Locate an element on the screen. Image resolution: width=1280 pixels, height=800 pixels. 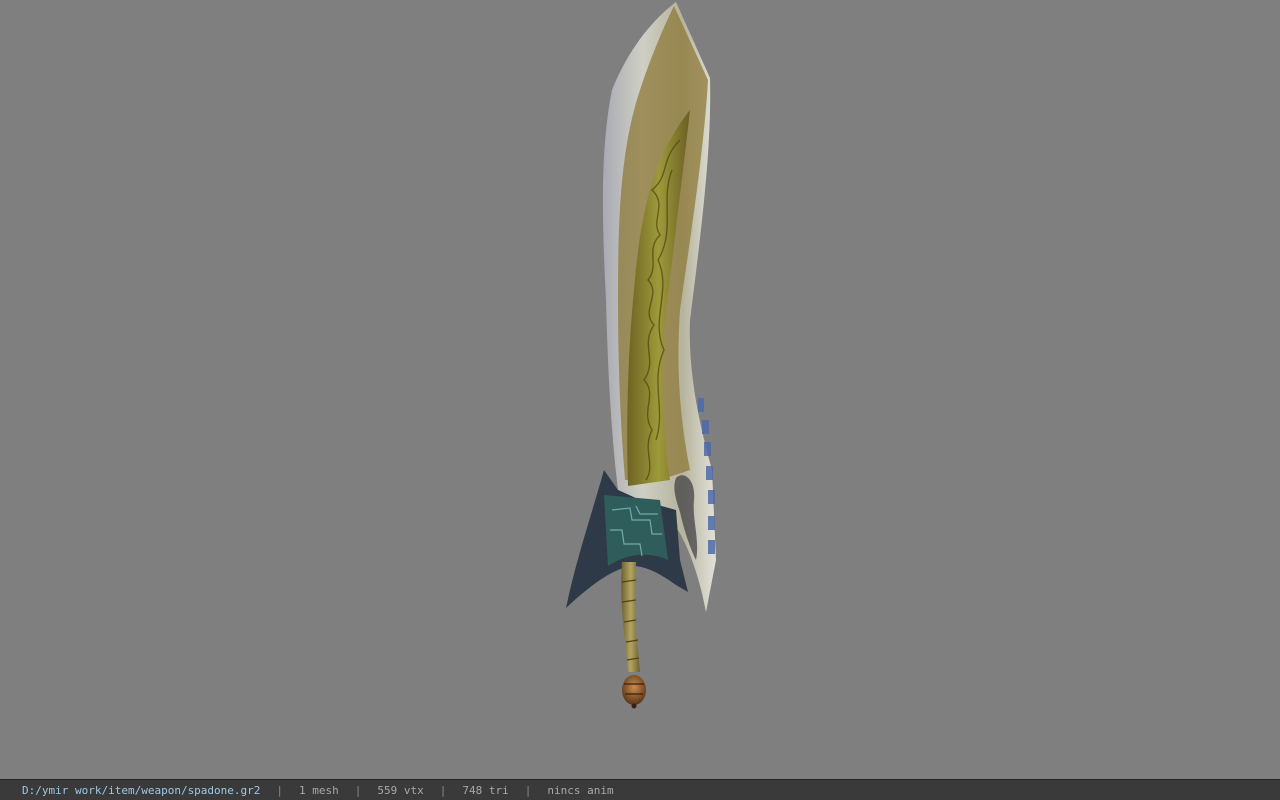
animation-status: nincs anim is located at coordinates (580, 790).